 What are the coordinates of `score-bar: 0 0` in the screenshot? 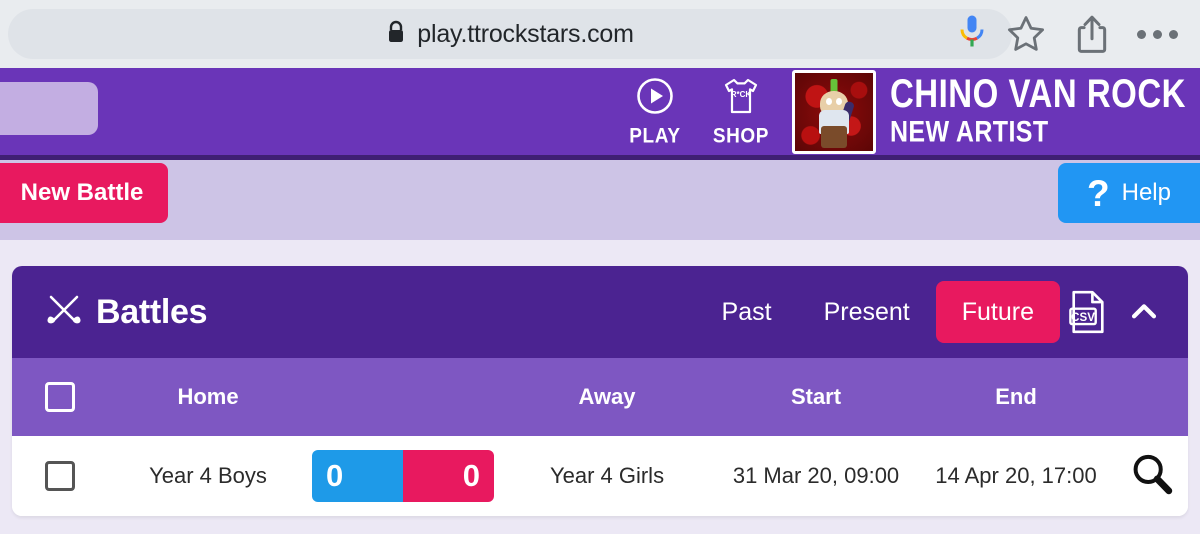 It's located at (403, 476).